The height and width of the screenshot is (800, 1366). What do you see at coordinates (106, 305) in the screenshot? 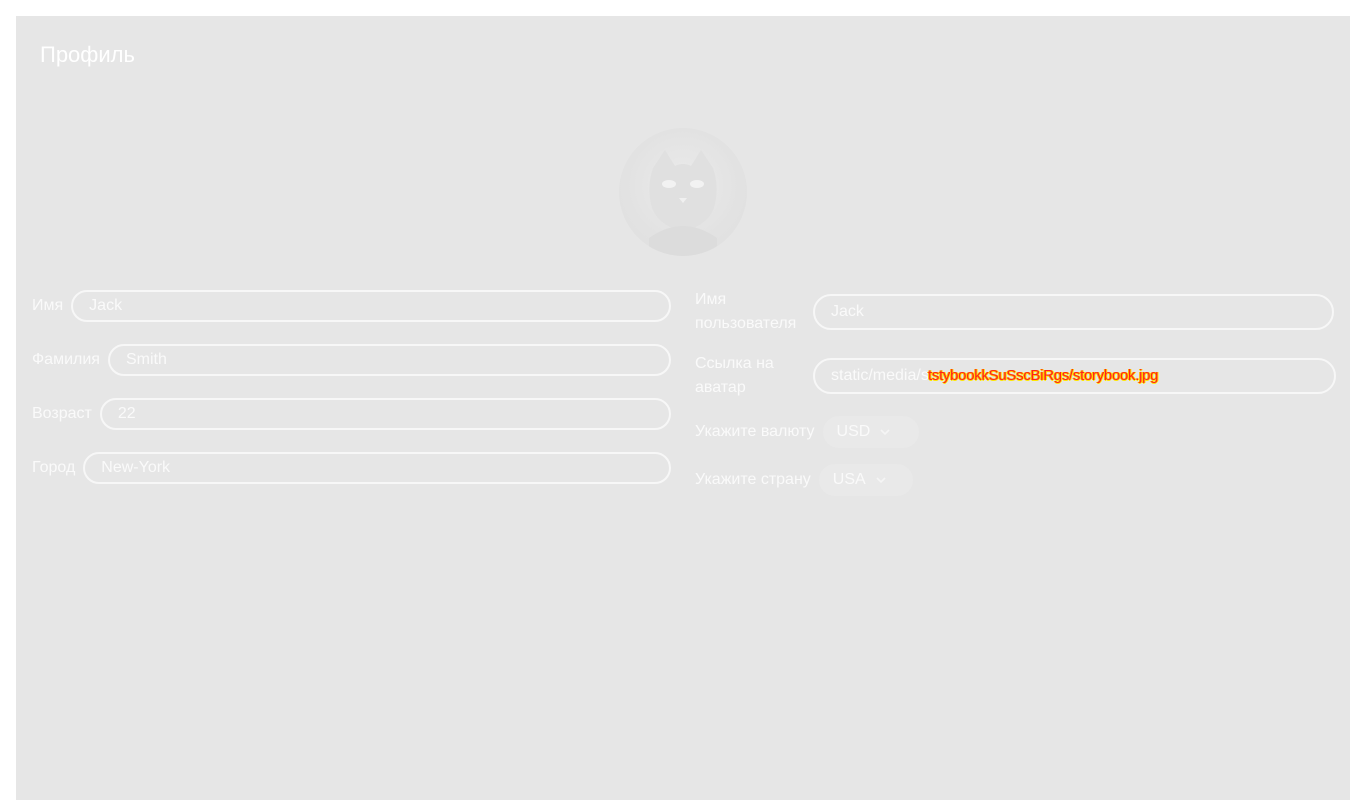
I see `first-name-value: Jack` at bounding box center [106, 305].